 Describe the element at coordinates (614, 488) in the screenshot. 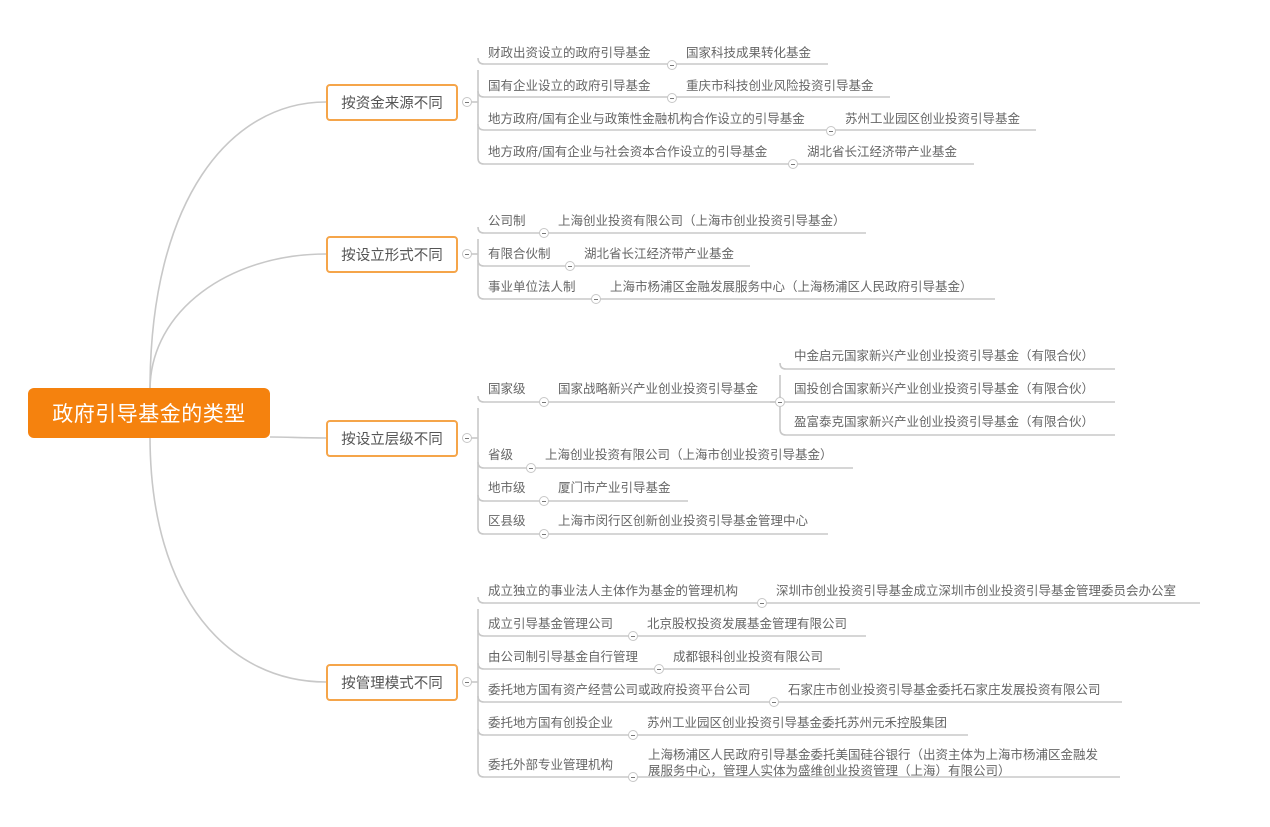

I see `example-label: 厦门市产业引导基金` at that location.